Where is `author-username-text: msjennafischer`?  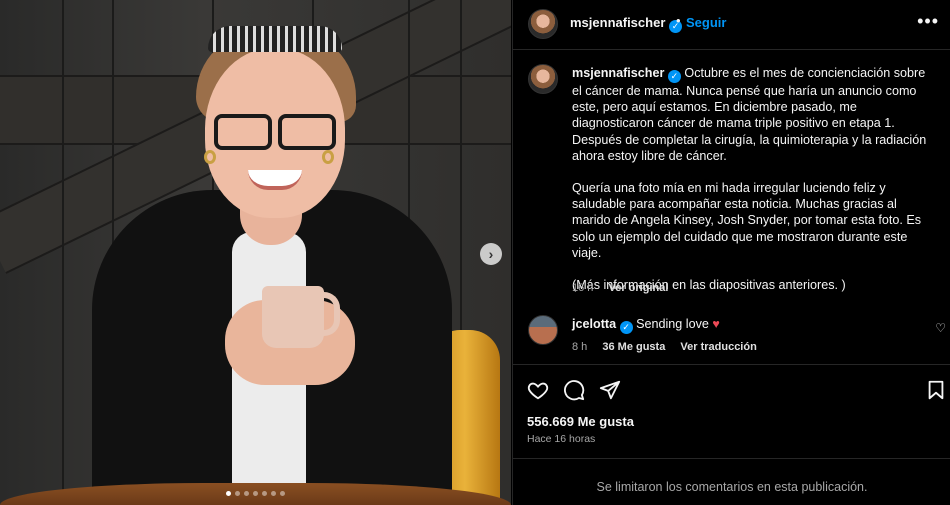 author-username-text: msjennafischer is located at coordinates (617, 22).